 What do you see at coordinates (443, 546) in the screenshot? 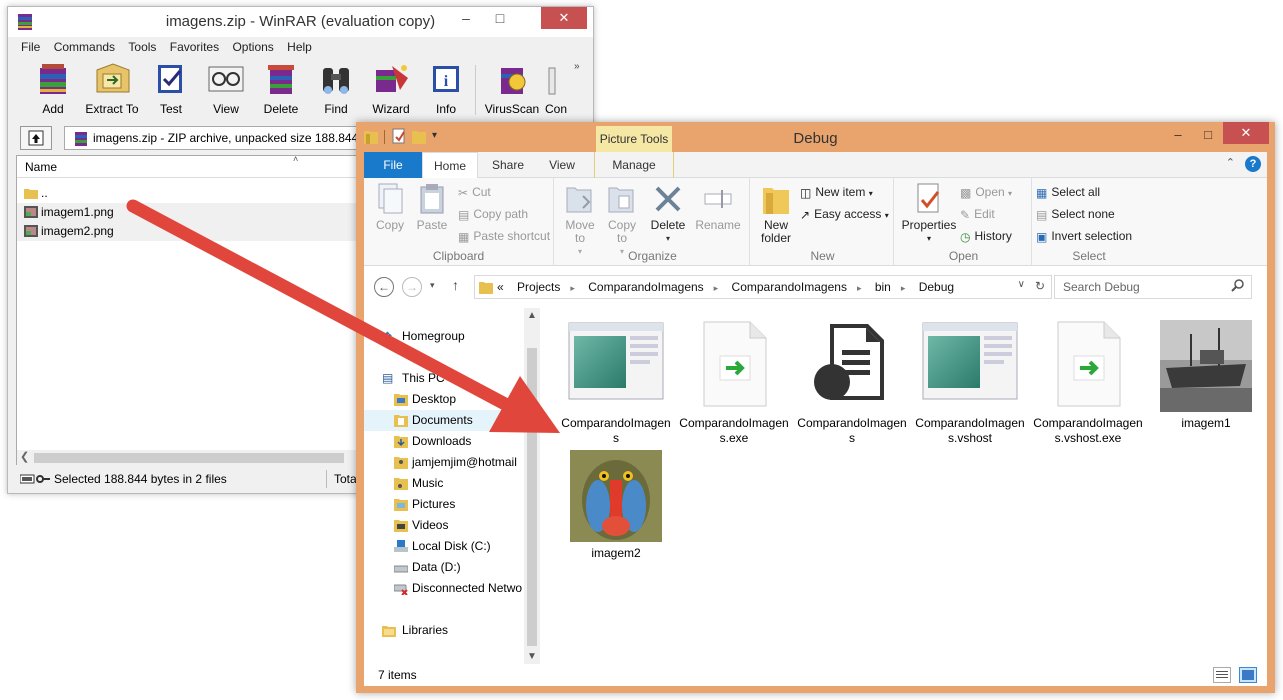
I see `nav-item-local-disk: Local Disk (C:)` at bounding box center [443, 546].